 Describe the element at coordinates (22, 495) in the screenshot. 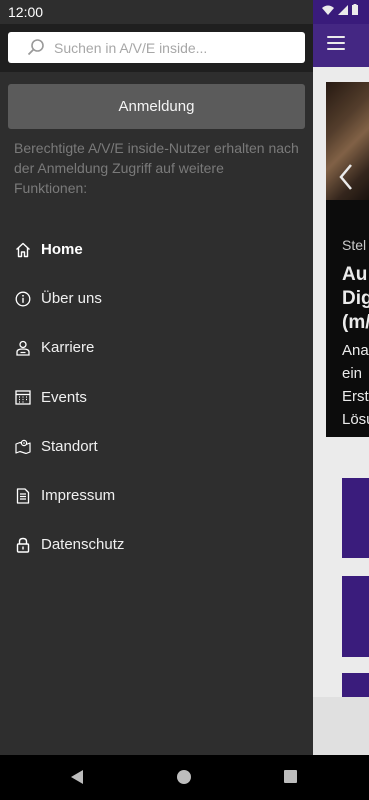

I see `document-icon` at that location.